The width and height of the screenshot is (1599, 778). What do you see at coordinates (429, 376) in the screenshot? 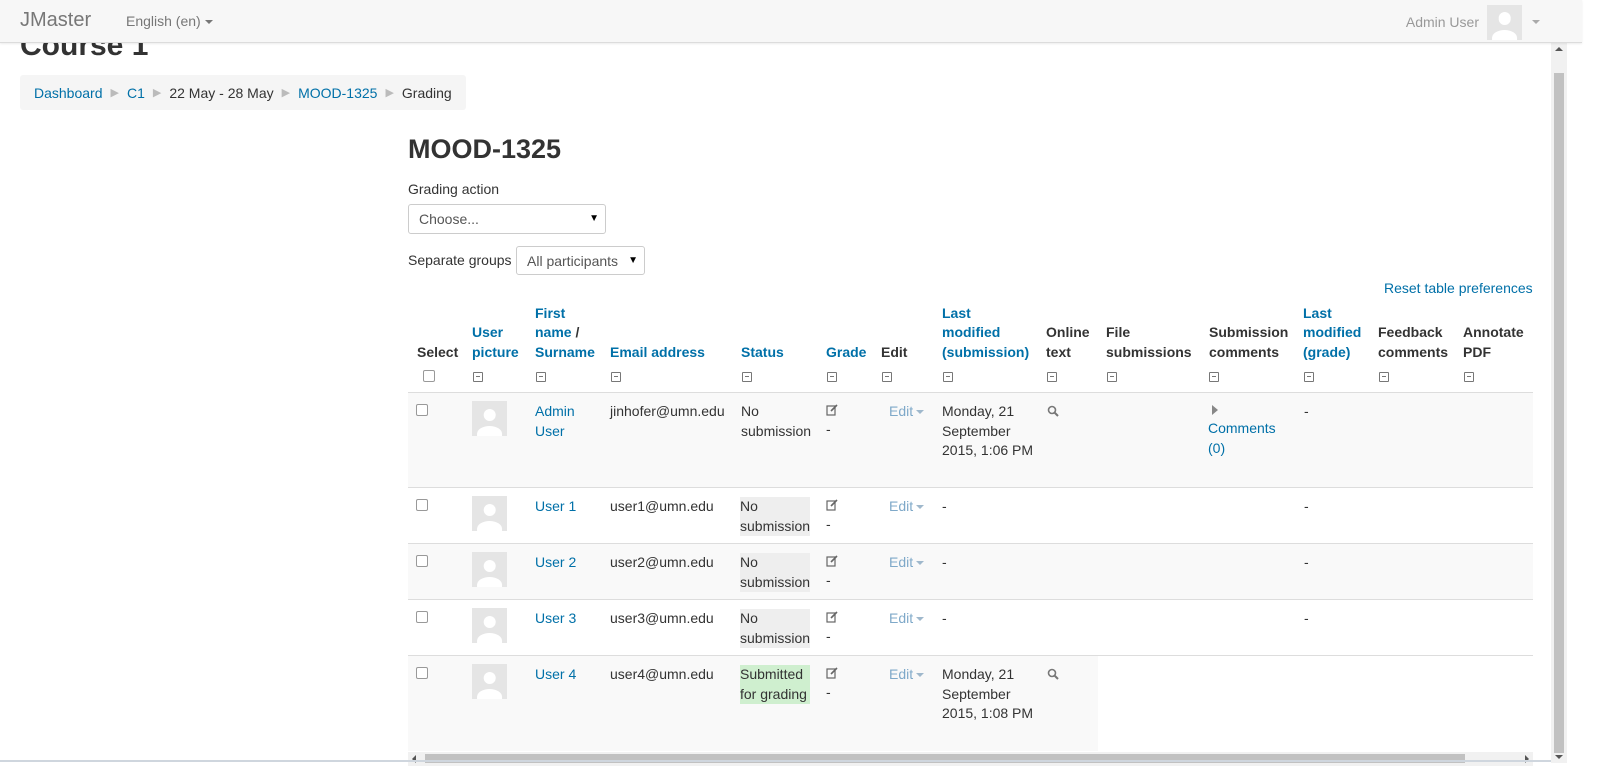
I see `select-all-checkbox` at bounding box center [429, 376].